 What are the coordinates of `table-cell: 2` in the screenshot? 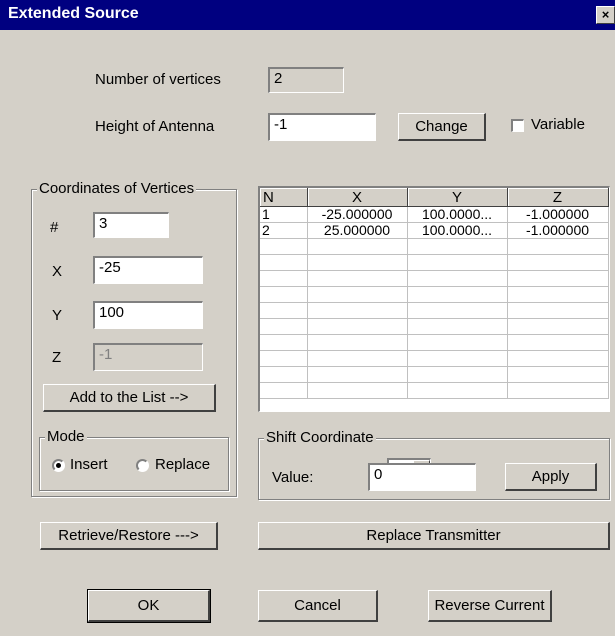 It's located at (284, 230).